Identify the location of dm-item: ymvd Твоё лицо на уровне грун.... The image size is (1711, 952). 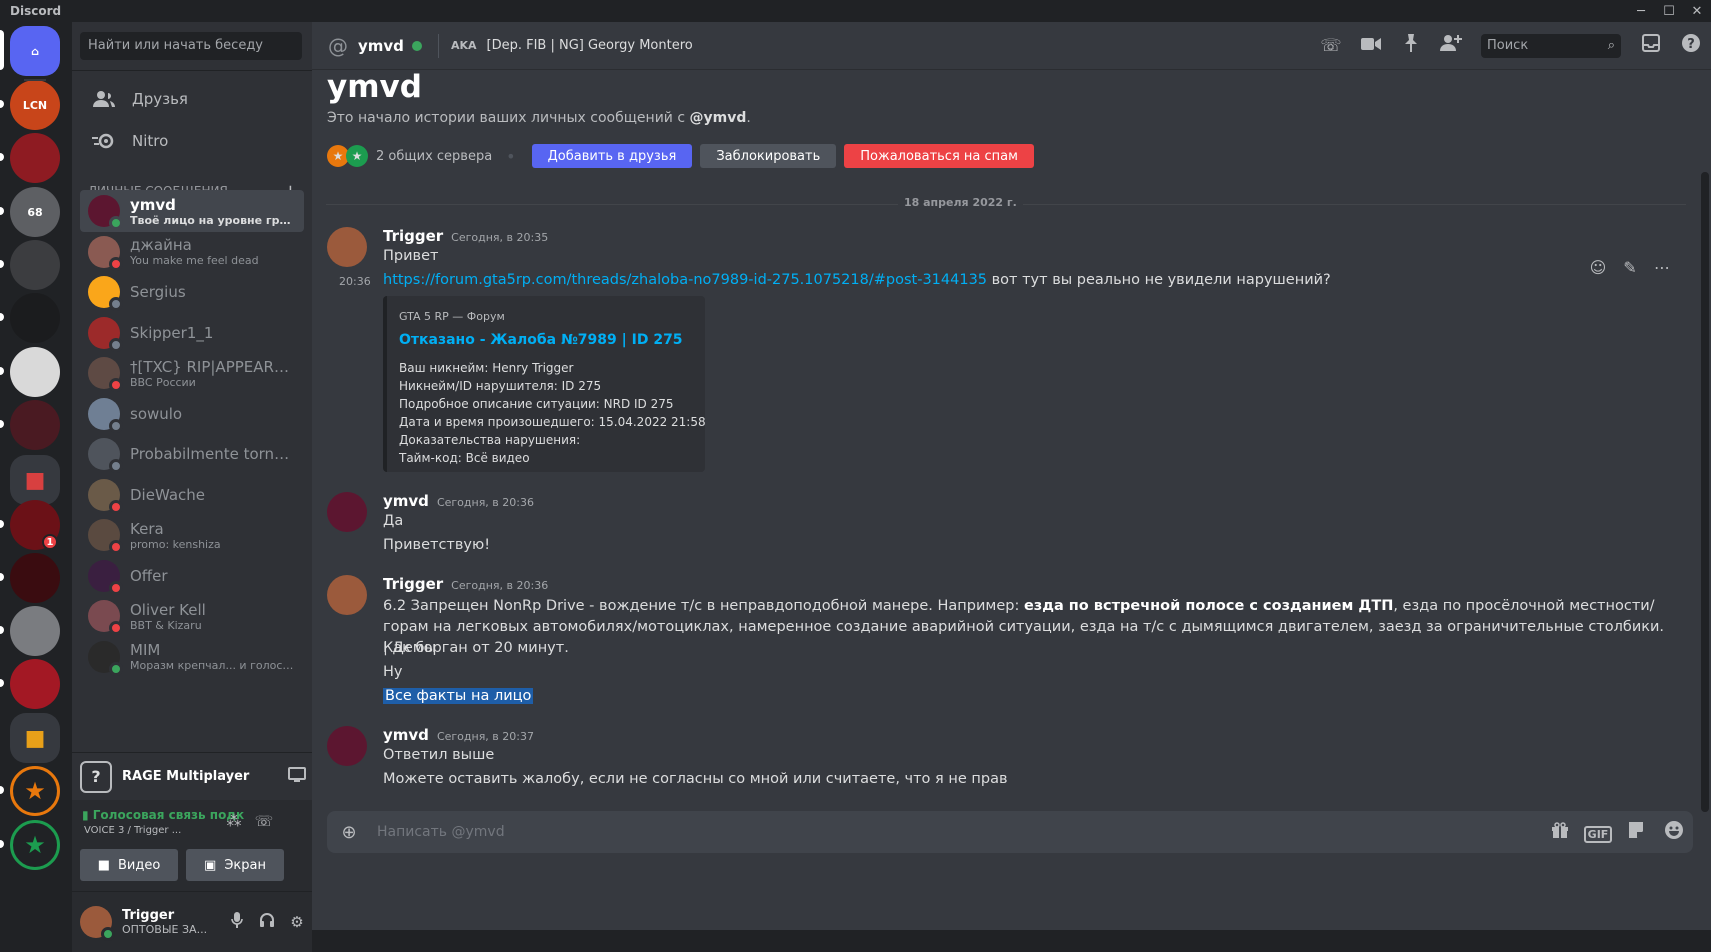
(192, 211).